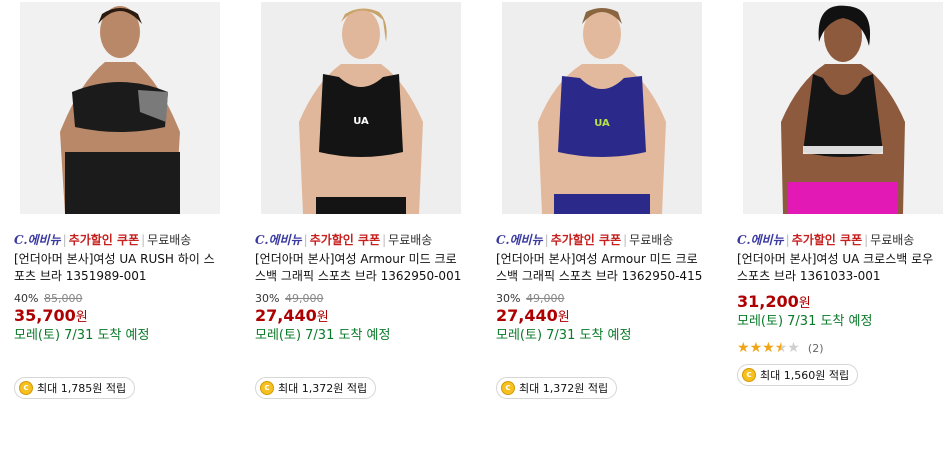 The image size is (943, 449). Describe the element at coordinates (768, 301) in the screenshot. I see `price-value: 31,200` at that location.